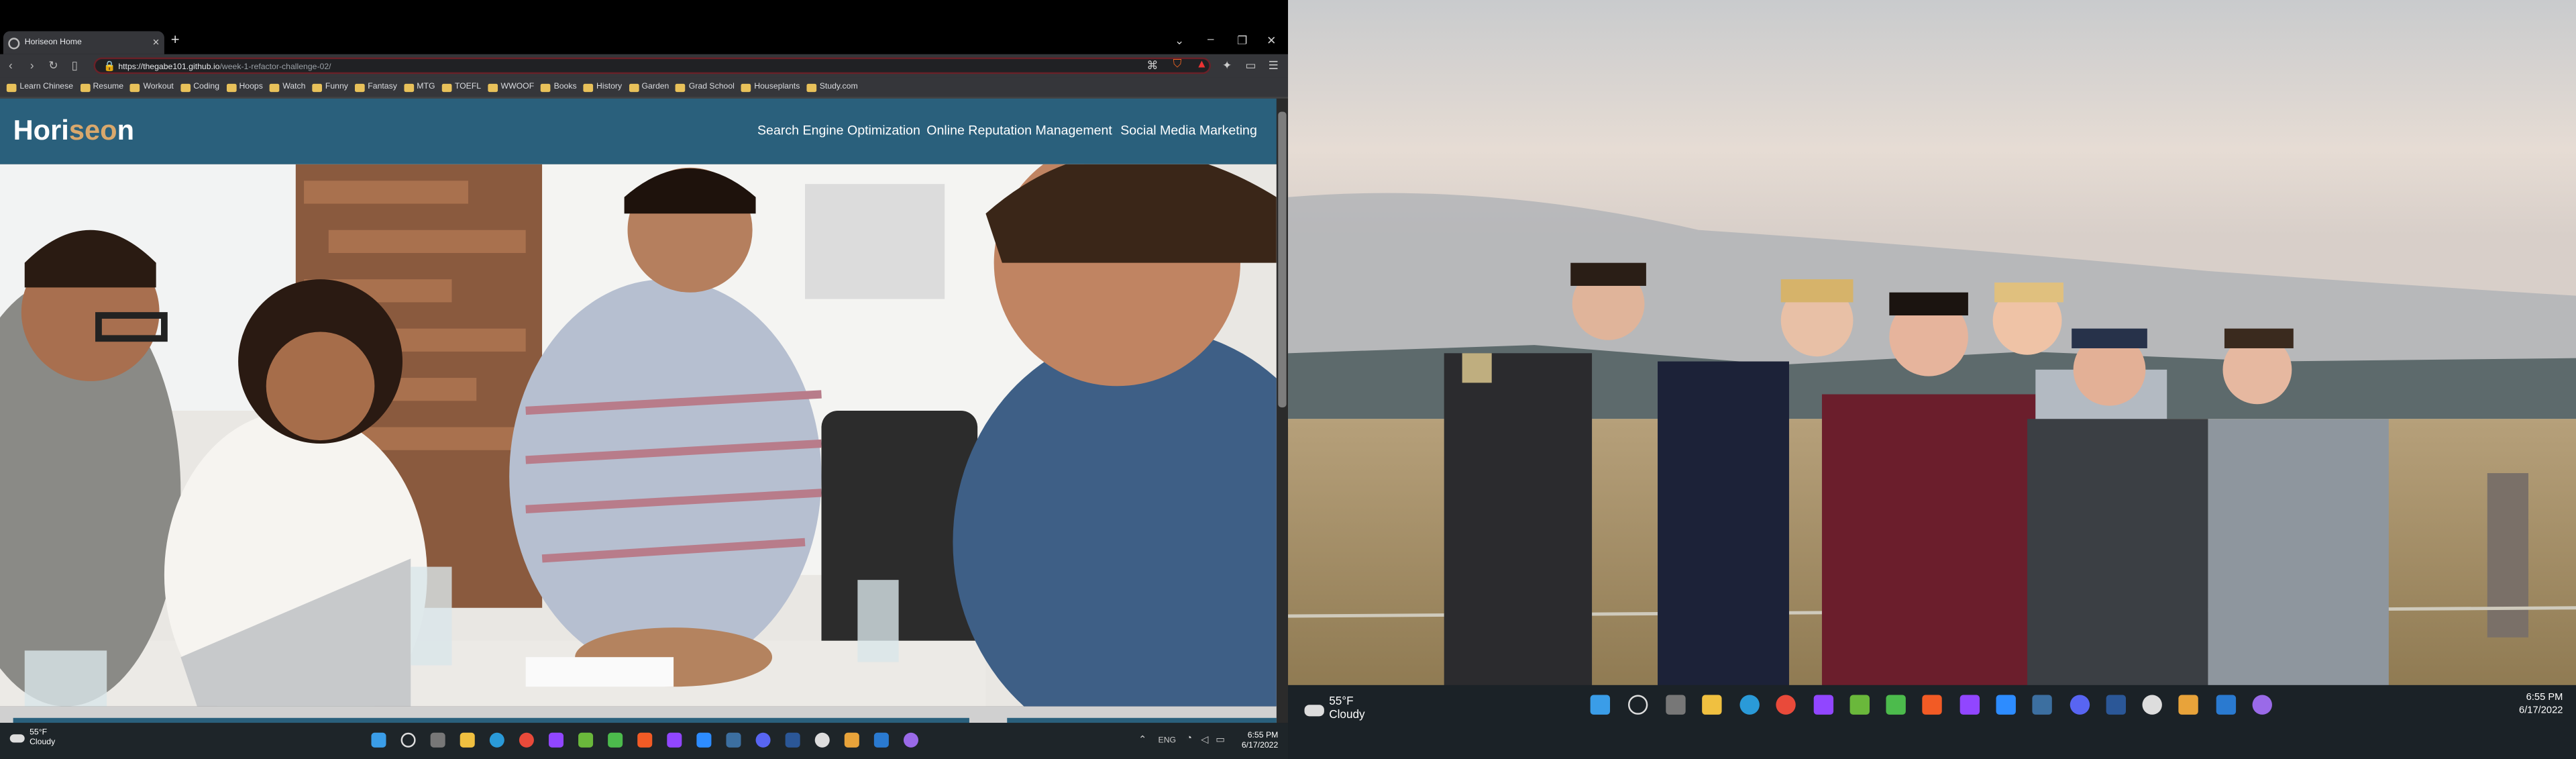 The image size is (2576, 759). Describe the element at coordinates (1263, 736) in the screenshot. I see `clock-time: 6:55 PM` at that location.